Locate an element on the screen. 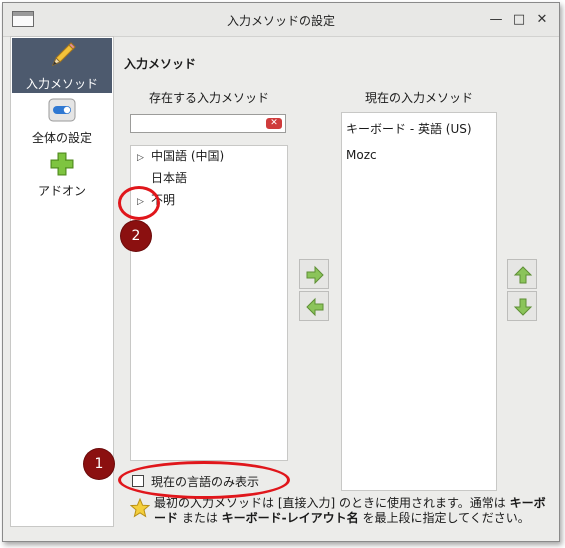 The image size is (565, 548). info-text-part: を最上段に指定してください。 is located at coordinates (444, 518).